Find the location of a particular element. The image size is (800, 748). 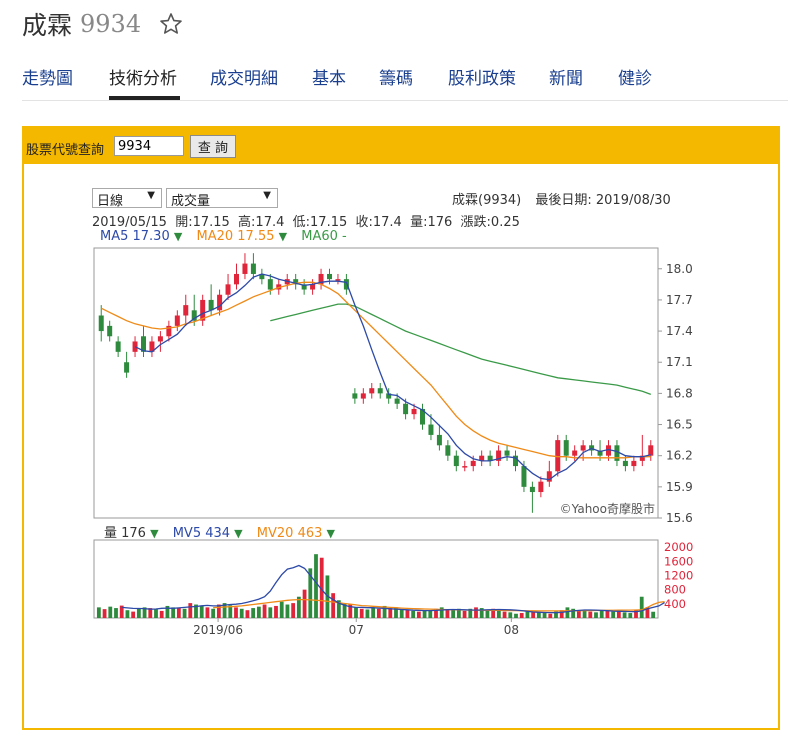

y-tick-label: 16.5 is located at coordinates (679, 425).